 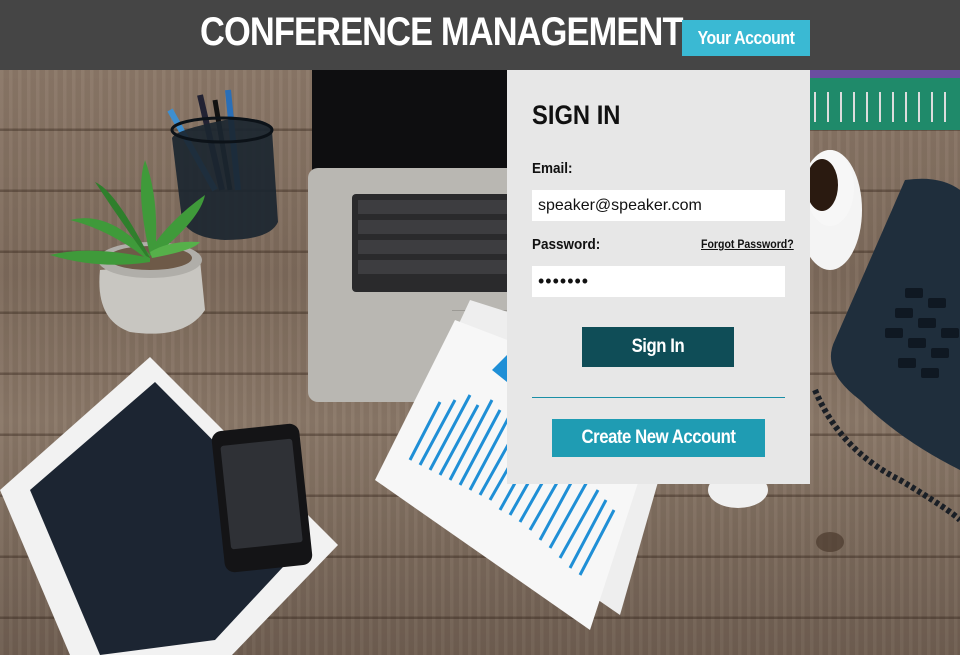 I want to click on your-account-button: Your Account, so click(x=746, y=38).